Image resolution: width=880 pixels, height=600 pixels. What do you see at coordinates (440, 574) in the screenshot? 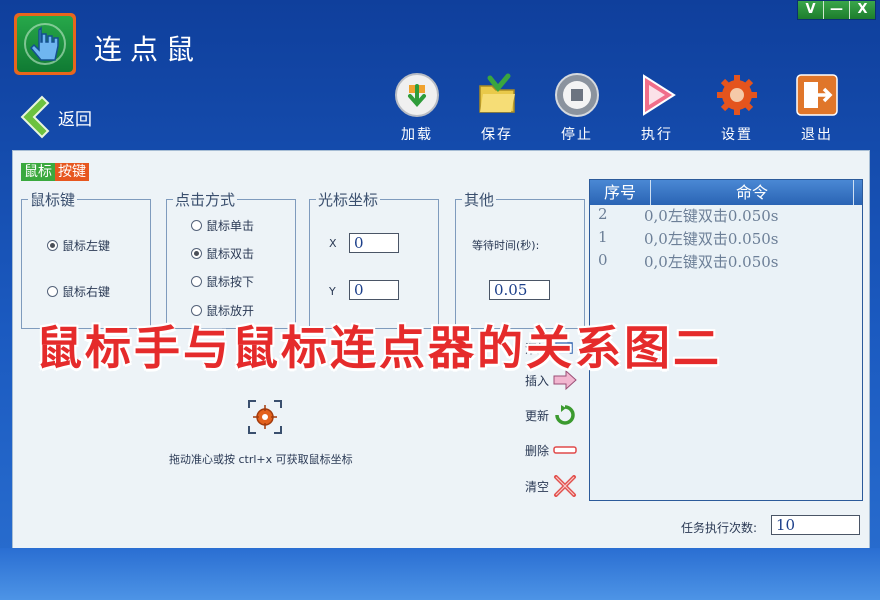
I see `bottom-bar` at bounding box center [440, 574].